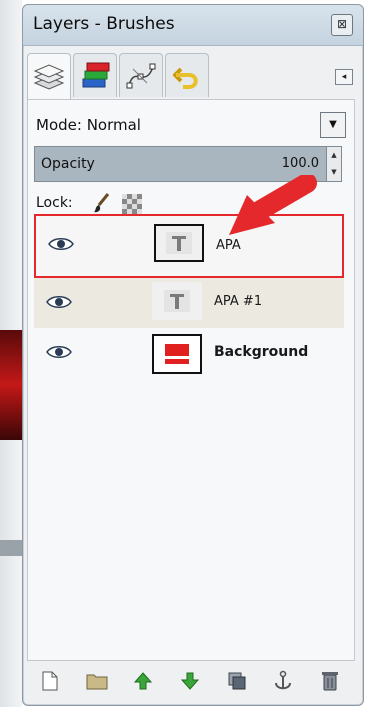 The height and width of the screenshot is (707, 372). Describe the element at coordinates (333, 125) in the screenshot. I see `mode-dropdown-button: ▼` at that location.